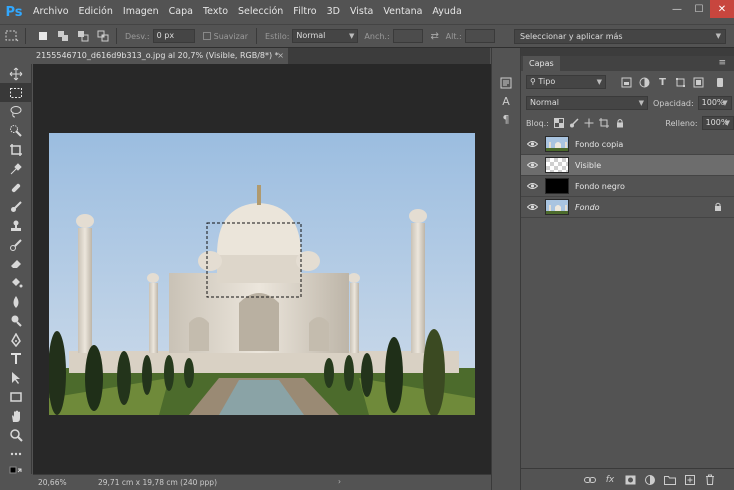 This screenshot has width=734, height=490. What do you see at coordinates (16, 434) in the screenshot?
I see `zoom-tool-icon` at bounding box center [16, 434].